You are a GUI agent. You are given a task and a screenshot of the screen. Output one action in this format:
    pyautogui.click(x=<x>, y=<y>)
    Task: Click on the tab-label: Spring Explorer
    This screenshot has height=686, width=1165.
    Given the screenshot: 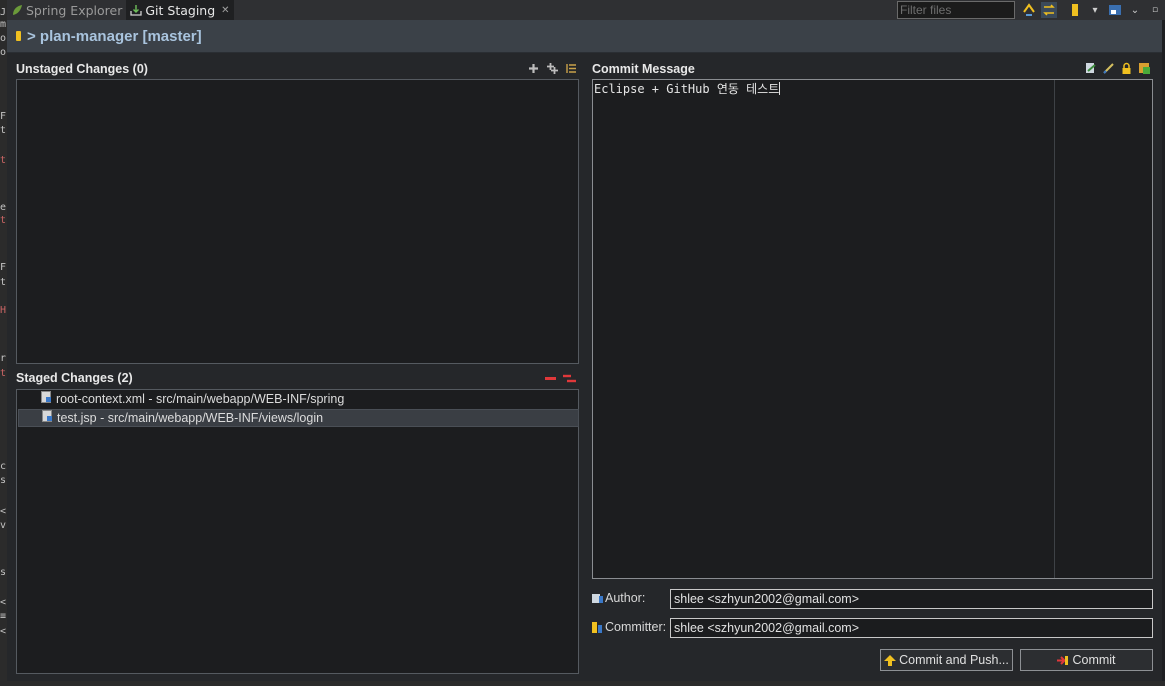 What is the action you would take?
    pyautogui.click(x=74, y=10)
    